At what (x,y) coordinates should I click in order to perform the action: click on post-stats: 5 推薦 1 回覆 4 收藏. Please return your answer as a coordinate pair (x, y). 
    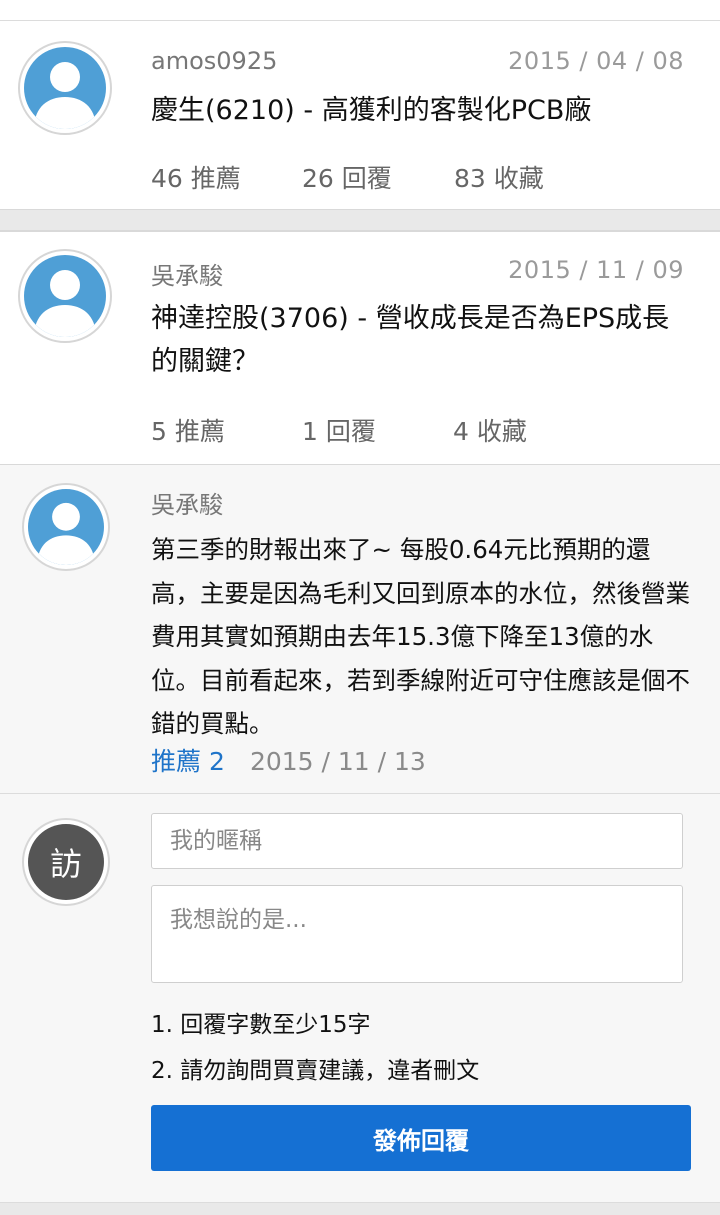
    Looking at the image, I should click on (339, 430).